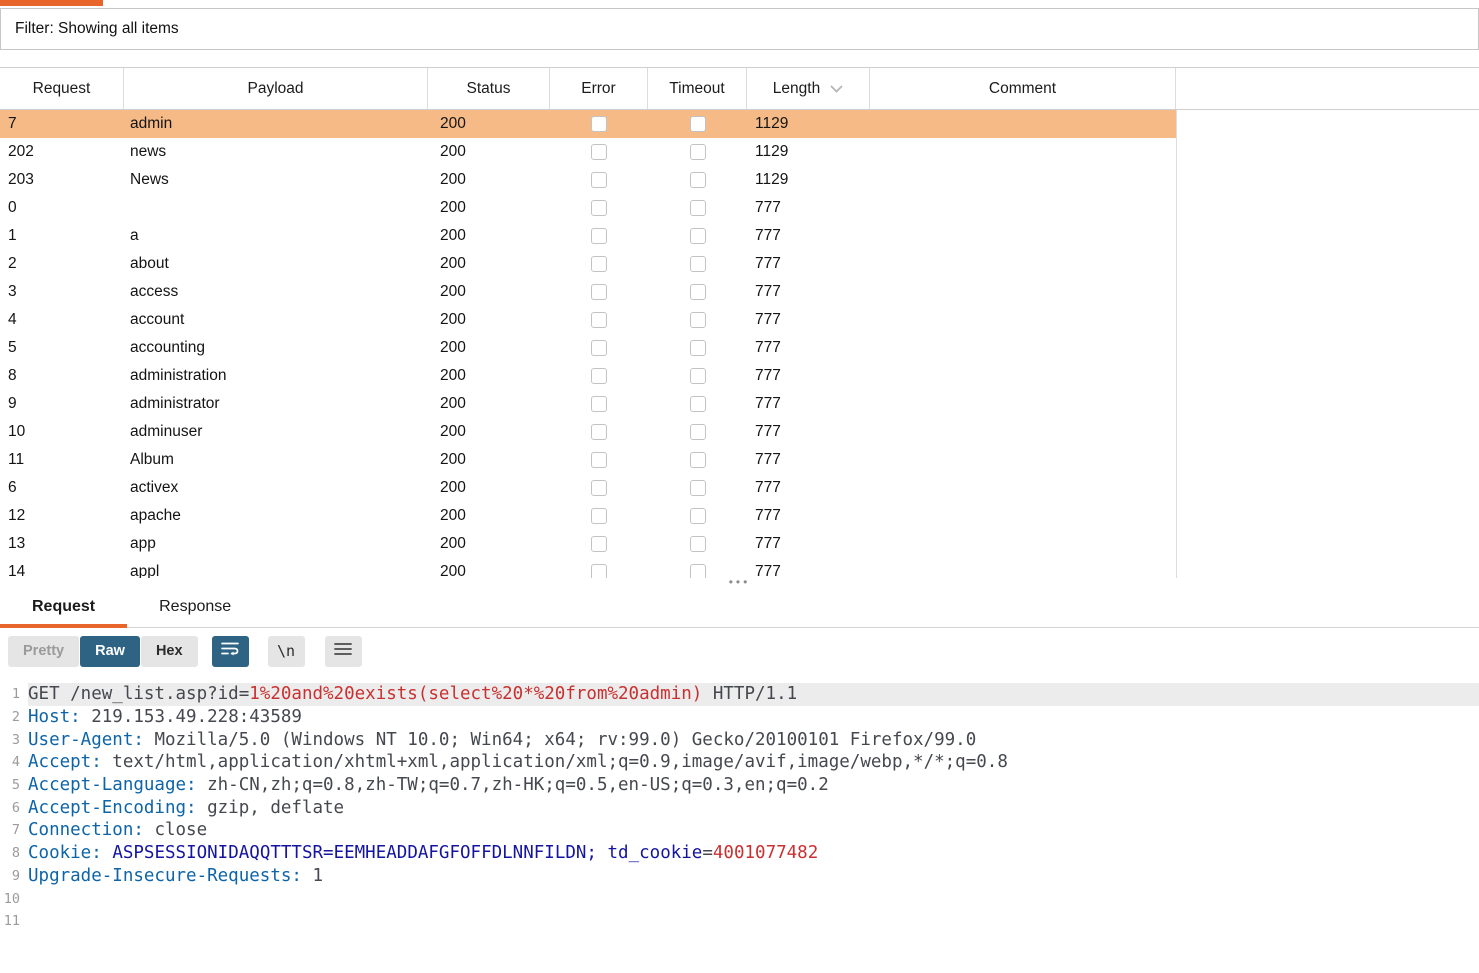 The height and width of the screenshot is (973, 1479). What do you see at coordinates (64, 607) in the screenshot?
I see `tab-request: Request` at bounding box center [64, 607].